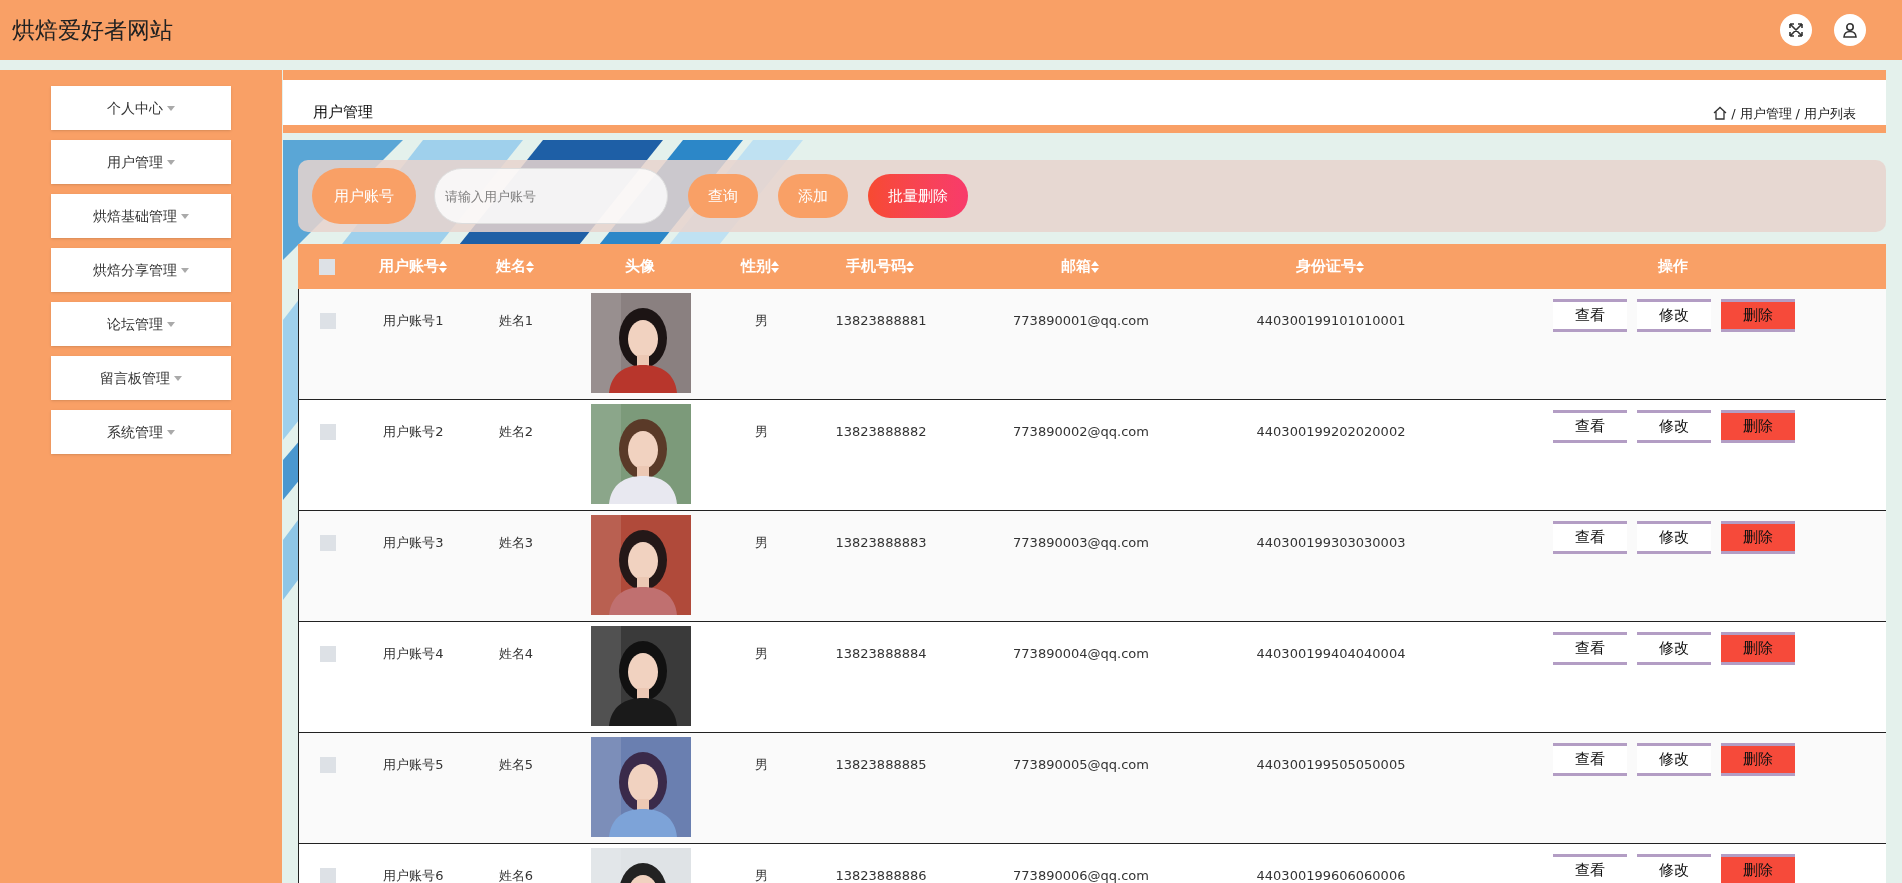  Describe the element at coordinates (1081, 432) in the screenshot. I see `table-cell-text: 773890002@qq.com` at that location.